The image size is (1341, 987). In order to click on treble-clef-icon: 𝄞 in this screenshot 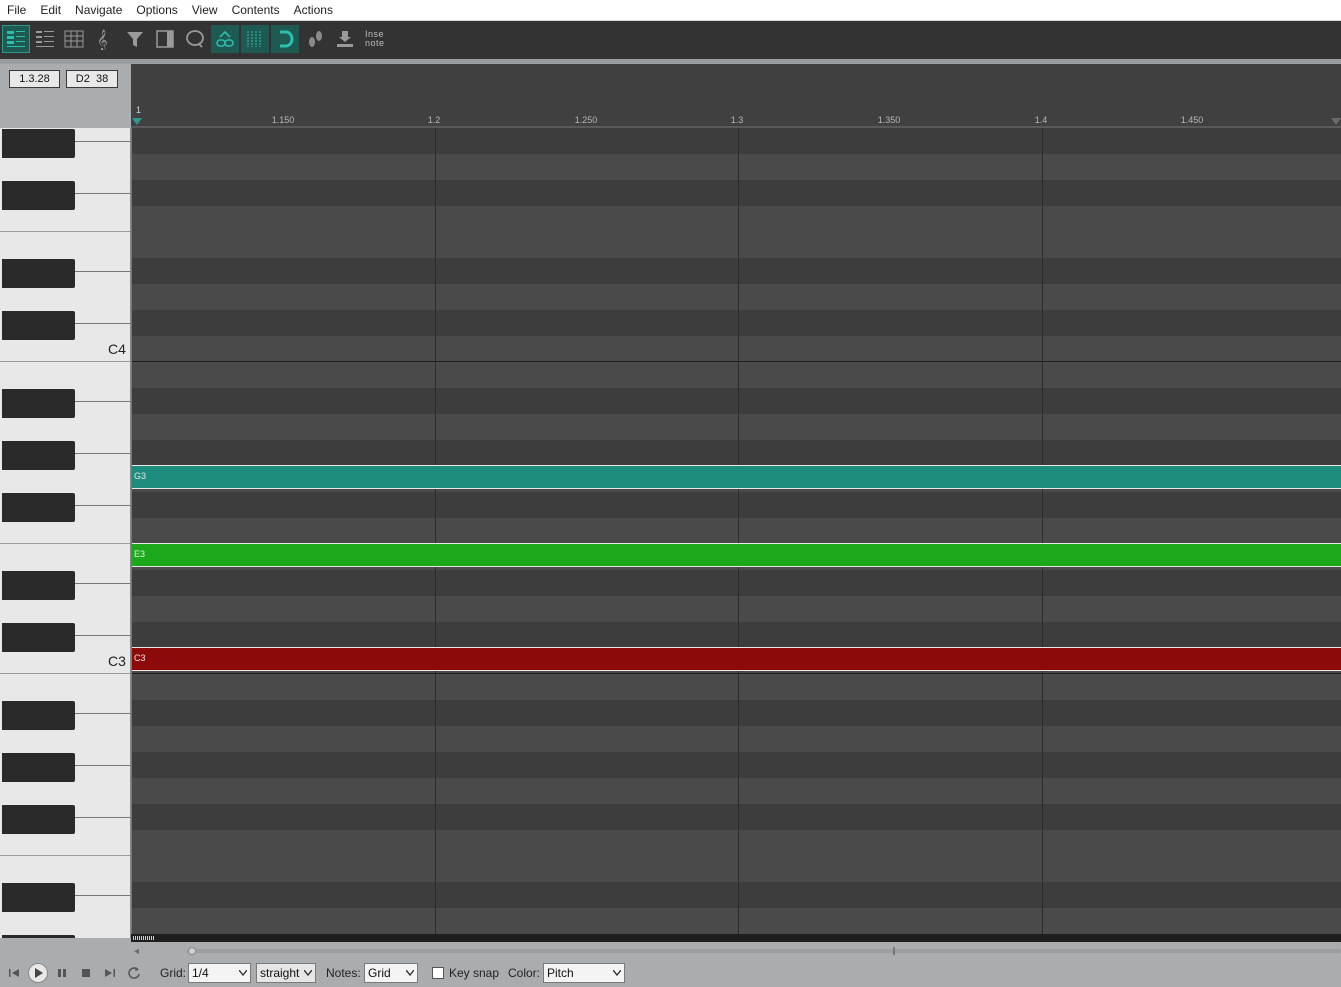, I will do `click(102, 40)`.